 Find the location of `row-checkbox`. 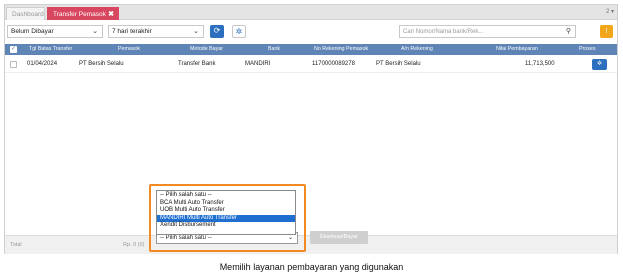

row-checkbox is located at coordinates (13, 64).